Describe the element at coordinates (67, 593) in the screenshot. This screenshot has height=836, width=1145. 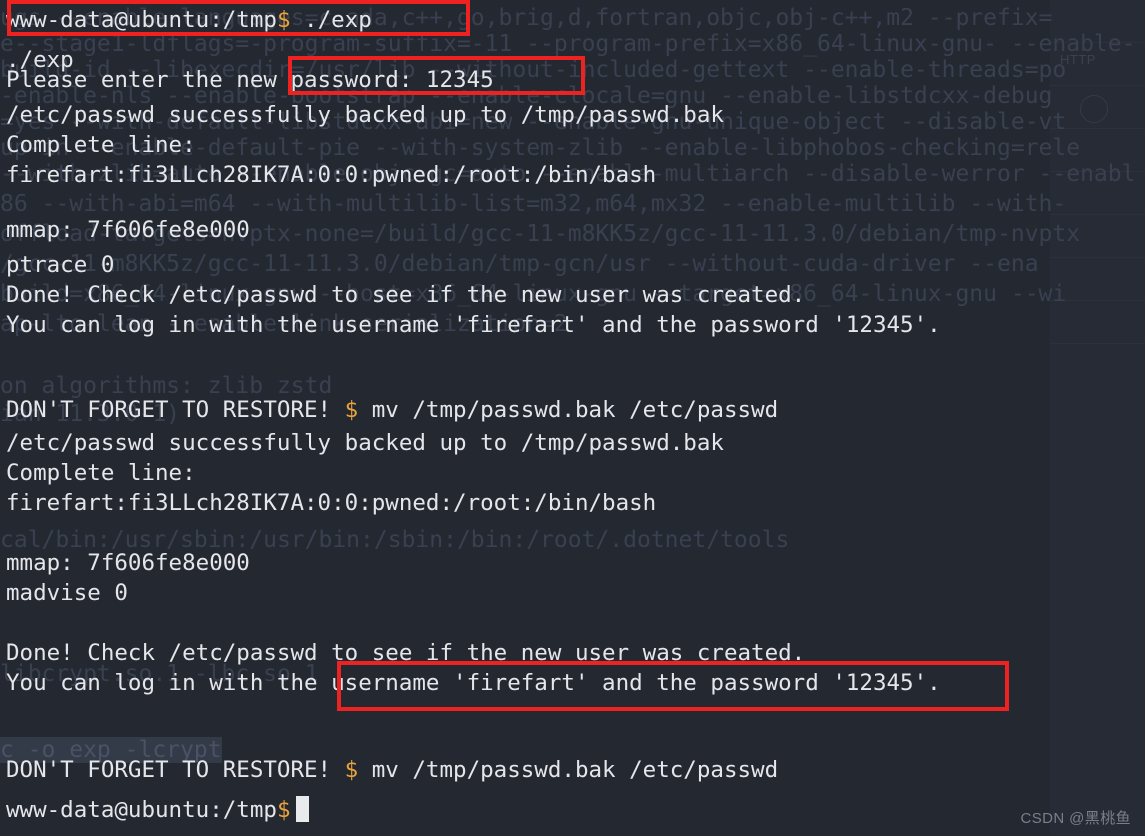
I see `terminal-line: madvise 0` at that location.